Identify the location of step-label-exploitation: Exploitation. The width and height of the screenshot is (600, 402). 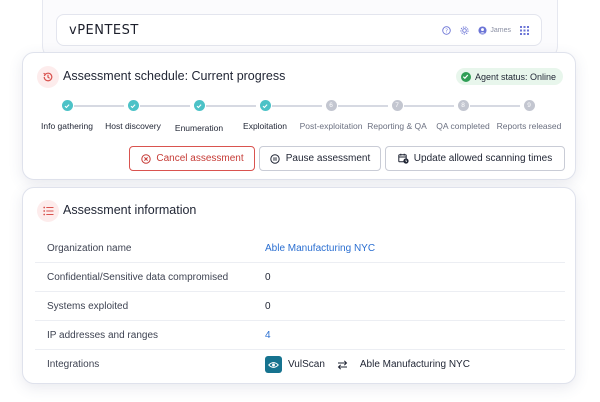
(265, 126).